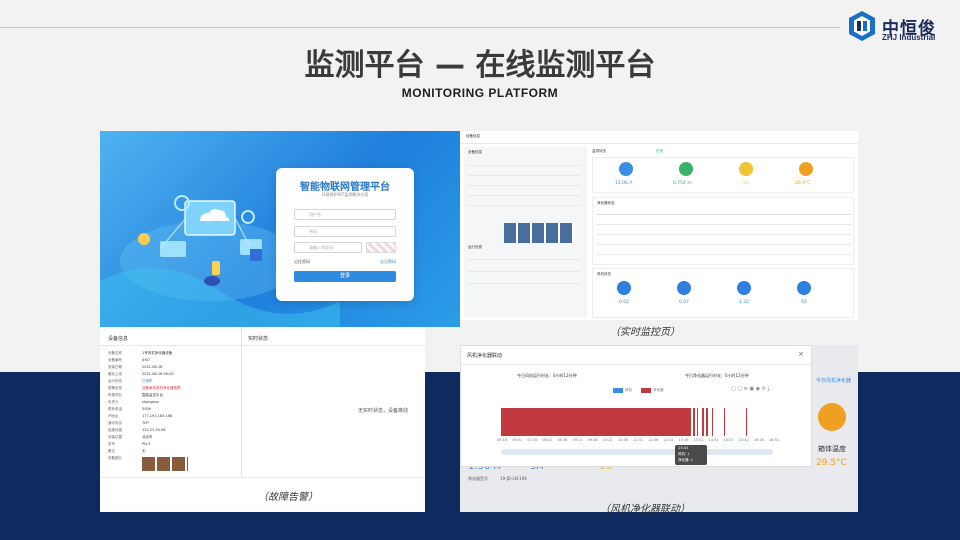 Image resolution: width=960 pixels, height=540 pixels. Describe the element at coordinates (111, 451) in the screenshot. I see `fault-row-label: 备注` at that location.